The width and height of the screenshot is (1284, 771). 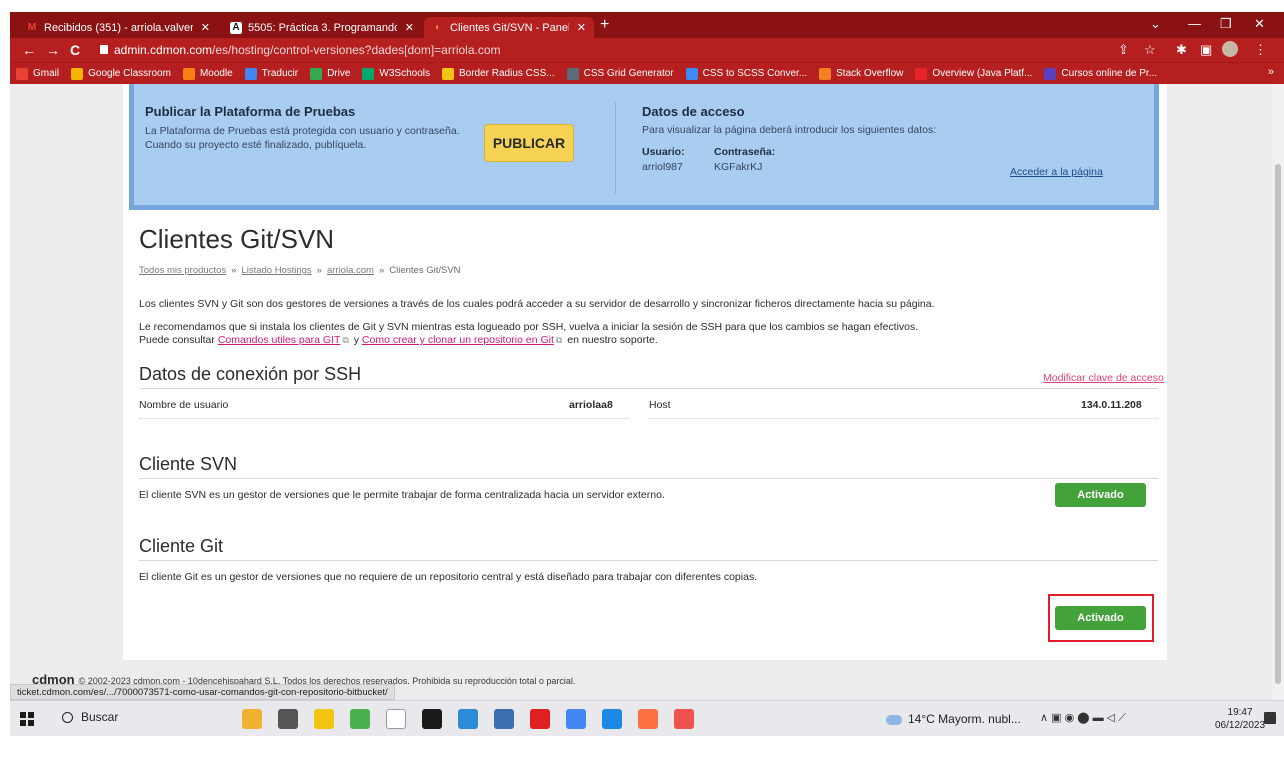 I want to click on bookmark-label: CSS Grid Generator, so click(x=628, y=73).